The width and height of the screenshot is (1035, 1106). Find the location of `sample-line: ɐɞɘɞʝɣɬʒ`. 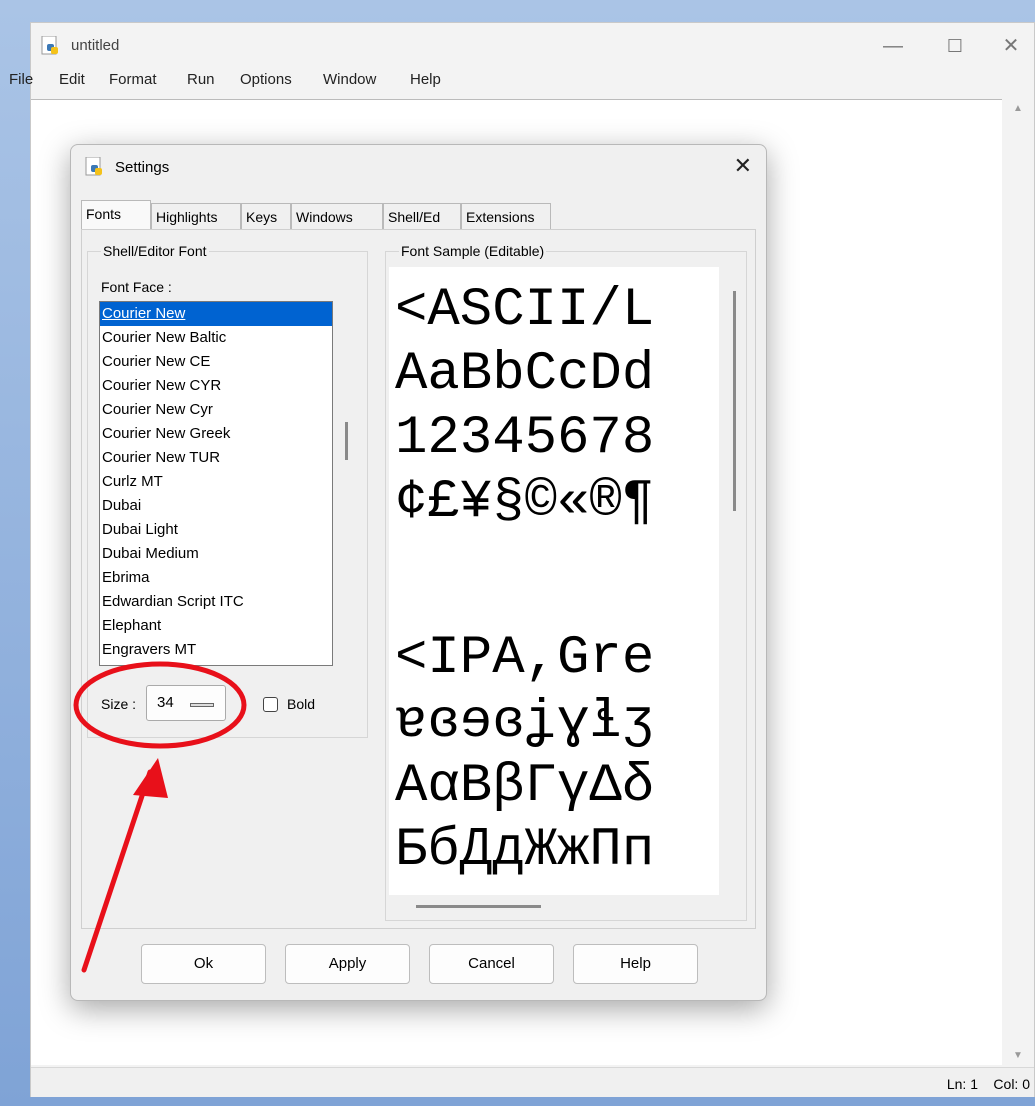

sample-line: ɐɞɘɞʝɣɬʒ is located at coordinates (525, 722).